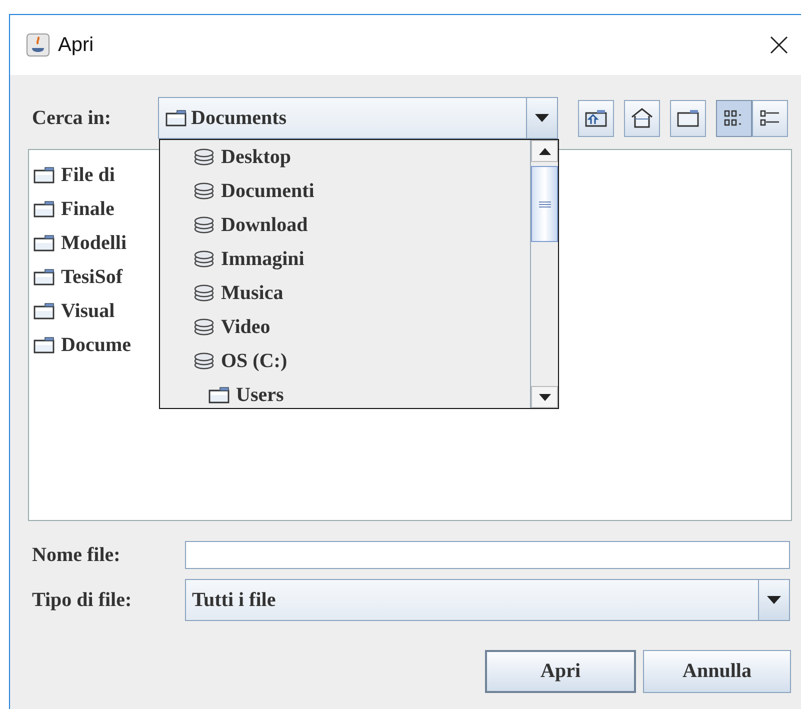  Describe the element at coordinates (239, 118) in the screenshot. I see `combo-value: Documents` at that location.